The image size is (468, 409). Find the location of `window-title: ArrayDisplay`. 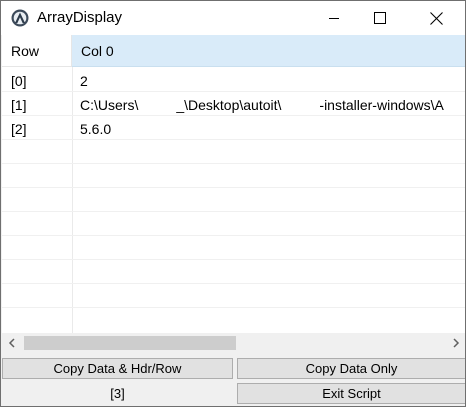

window-title: ArrayDisplay is located at coordinates (80, 17).